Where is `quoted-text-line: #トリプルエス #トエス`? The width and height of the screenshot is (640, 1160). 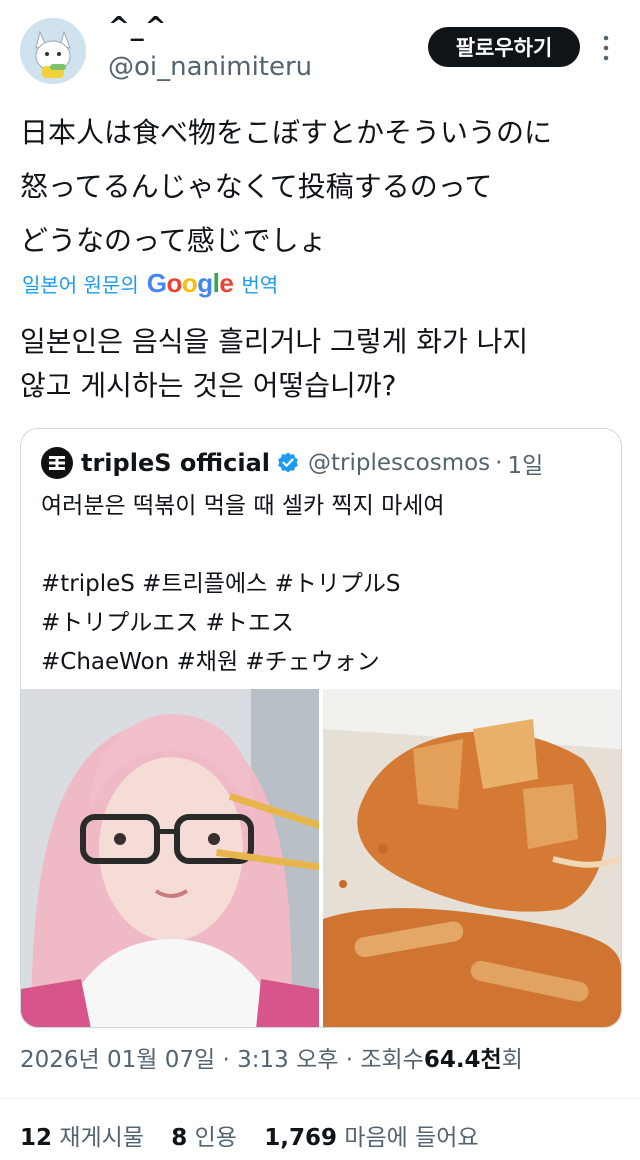 quoted-text-line: #トリプルエス #トエス is located at coordinates (167, 623).